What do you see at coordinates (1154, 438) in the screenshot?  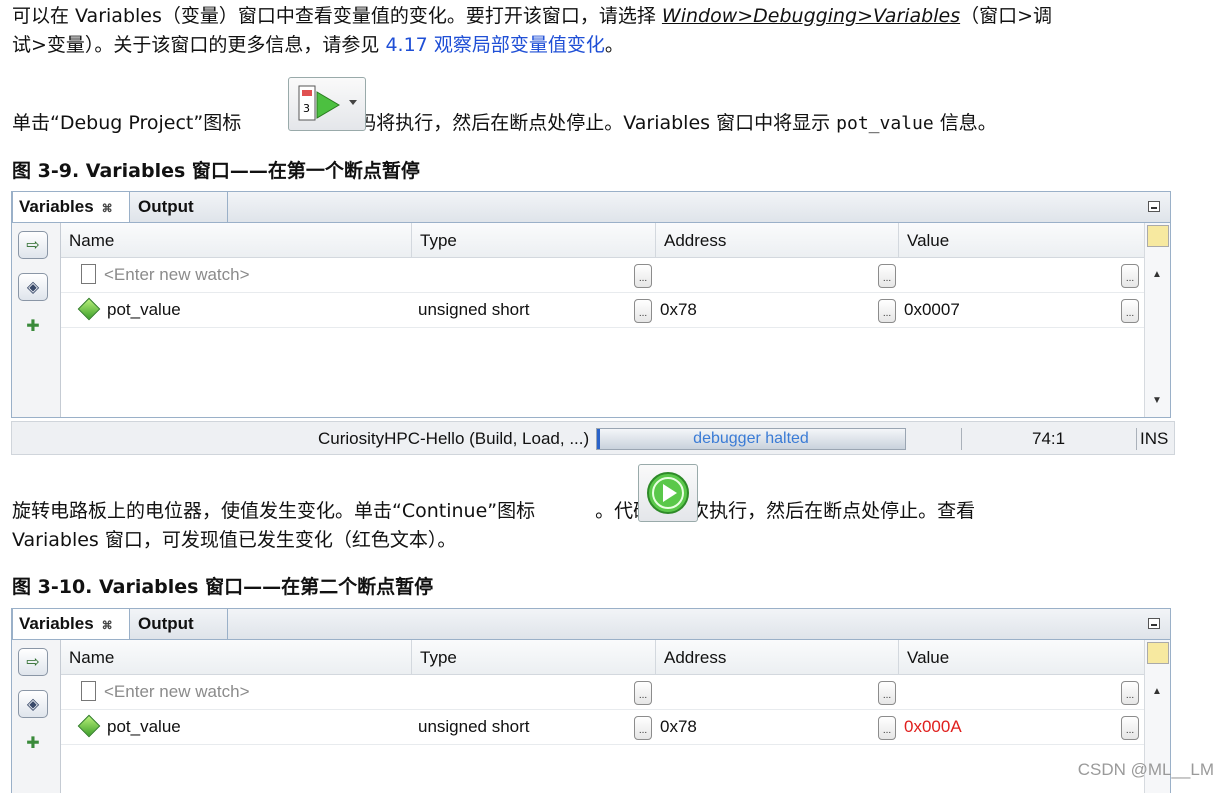 I see `insert-mode: INS` at bounding box center [1154, 438].